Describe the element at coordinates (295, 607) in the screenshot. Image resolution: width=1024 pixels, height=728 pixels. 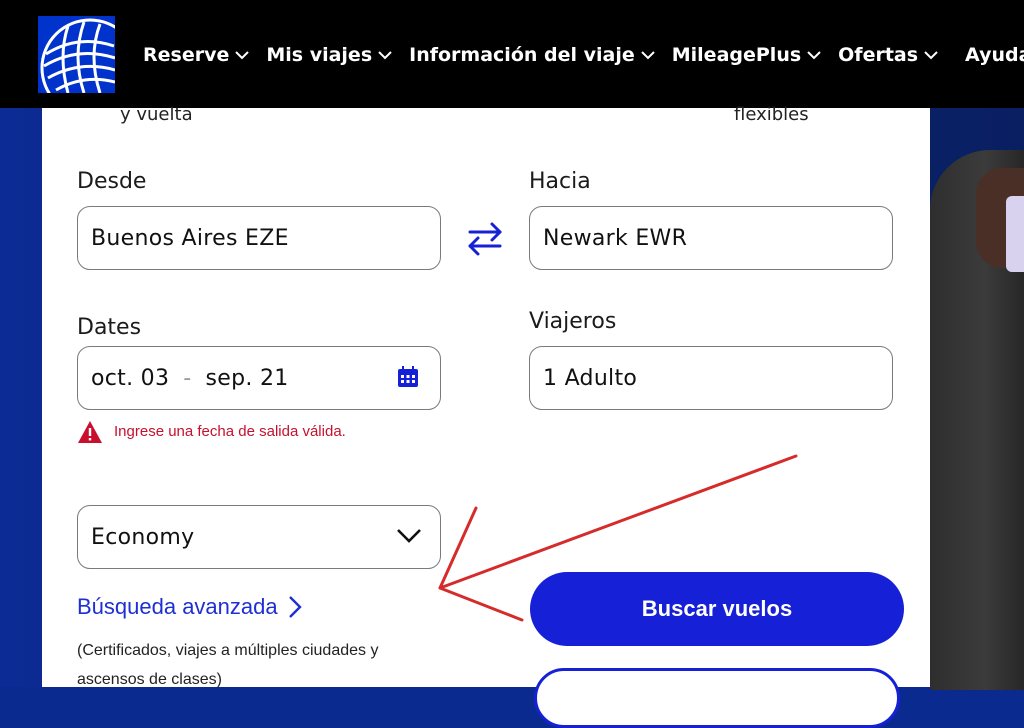
I see `chevron-right-icon` at that location.